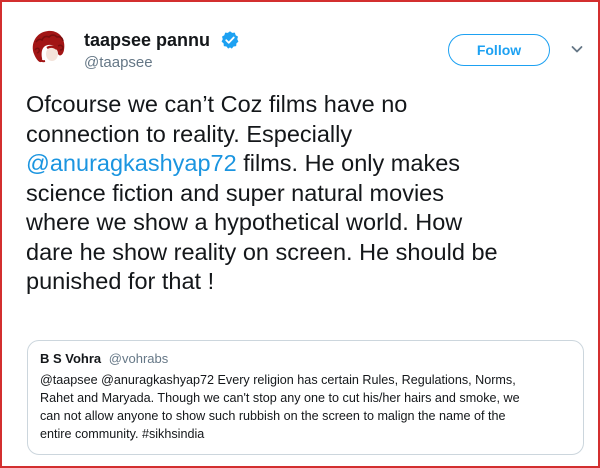 The height and width of the screenshot is (468, 600). What do you see at coordinates (138, 358) in the screenshot?
I see `quoted-author-handle: @vohrabs` at bounding box center [138, 358].